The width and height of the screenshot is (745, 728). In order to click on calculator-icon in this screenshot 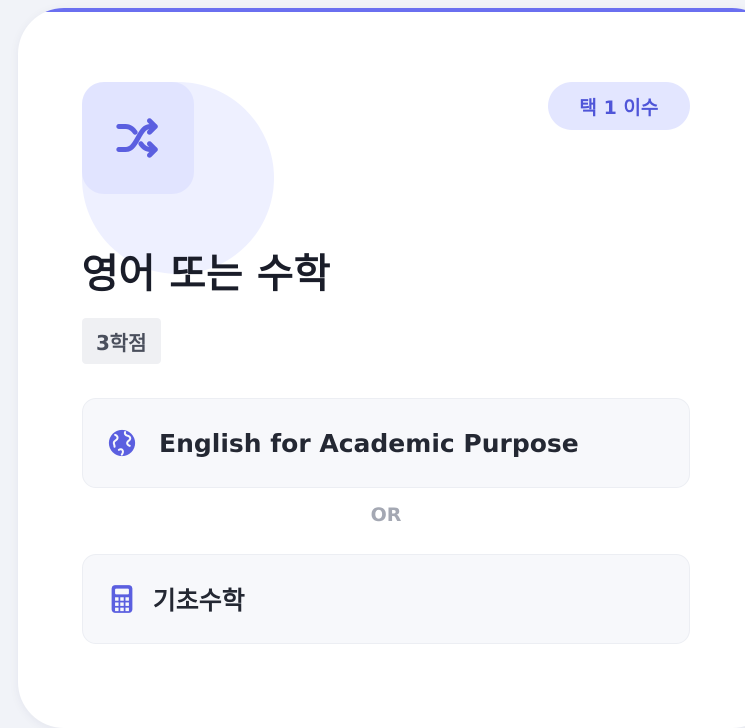, I will do `click(122, 599)`.